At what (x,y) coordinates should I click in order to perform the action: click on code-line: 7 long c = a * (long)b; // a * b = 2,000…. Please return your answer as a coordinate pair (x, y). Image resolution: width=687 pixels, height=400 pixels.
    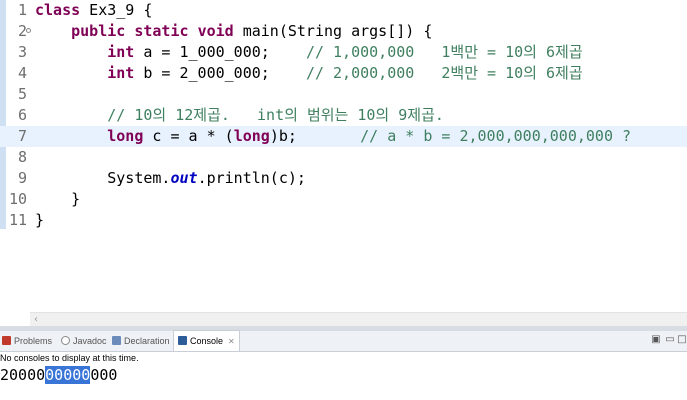
    Looking at the image, I should click on (343, 136).